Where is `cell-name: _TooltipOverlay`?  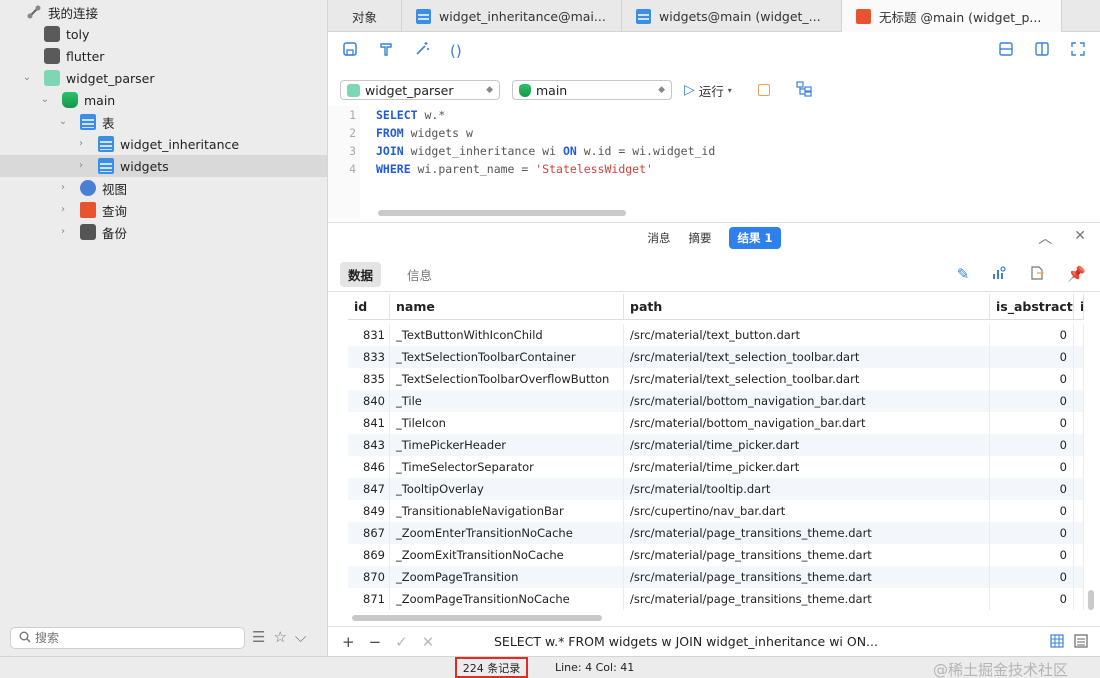
cell-name: _TooltipOverlay is located at coordinates (507, 489).